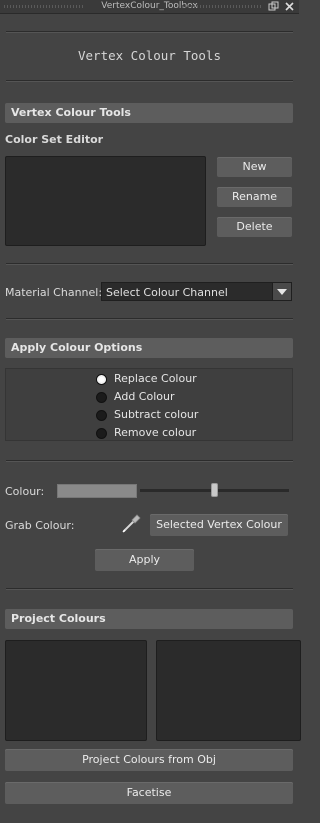  Describe the element at coordinates (222, 6) in the screenshot. I see `drag-grip-right` at that location.